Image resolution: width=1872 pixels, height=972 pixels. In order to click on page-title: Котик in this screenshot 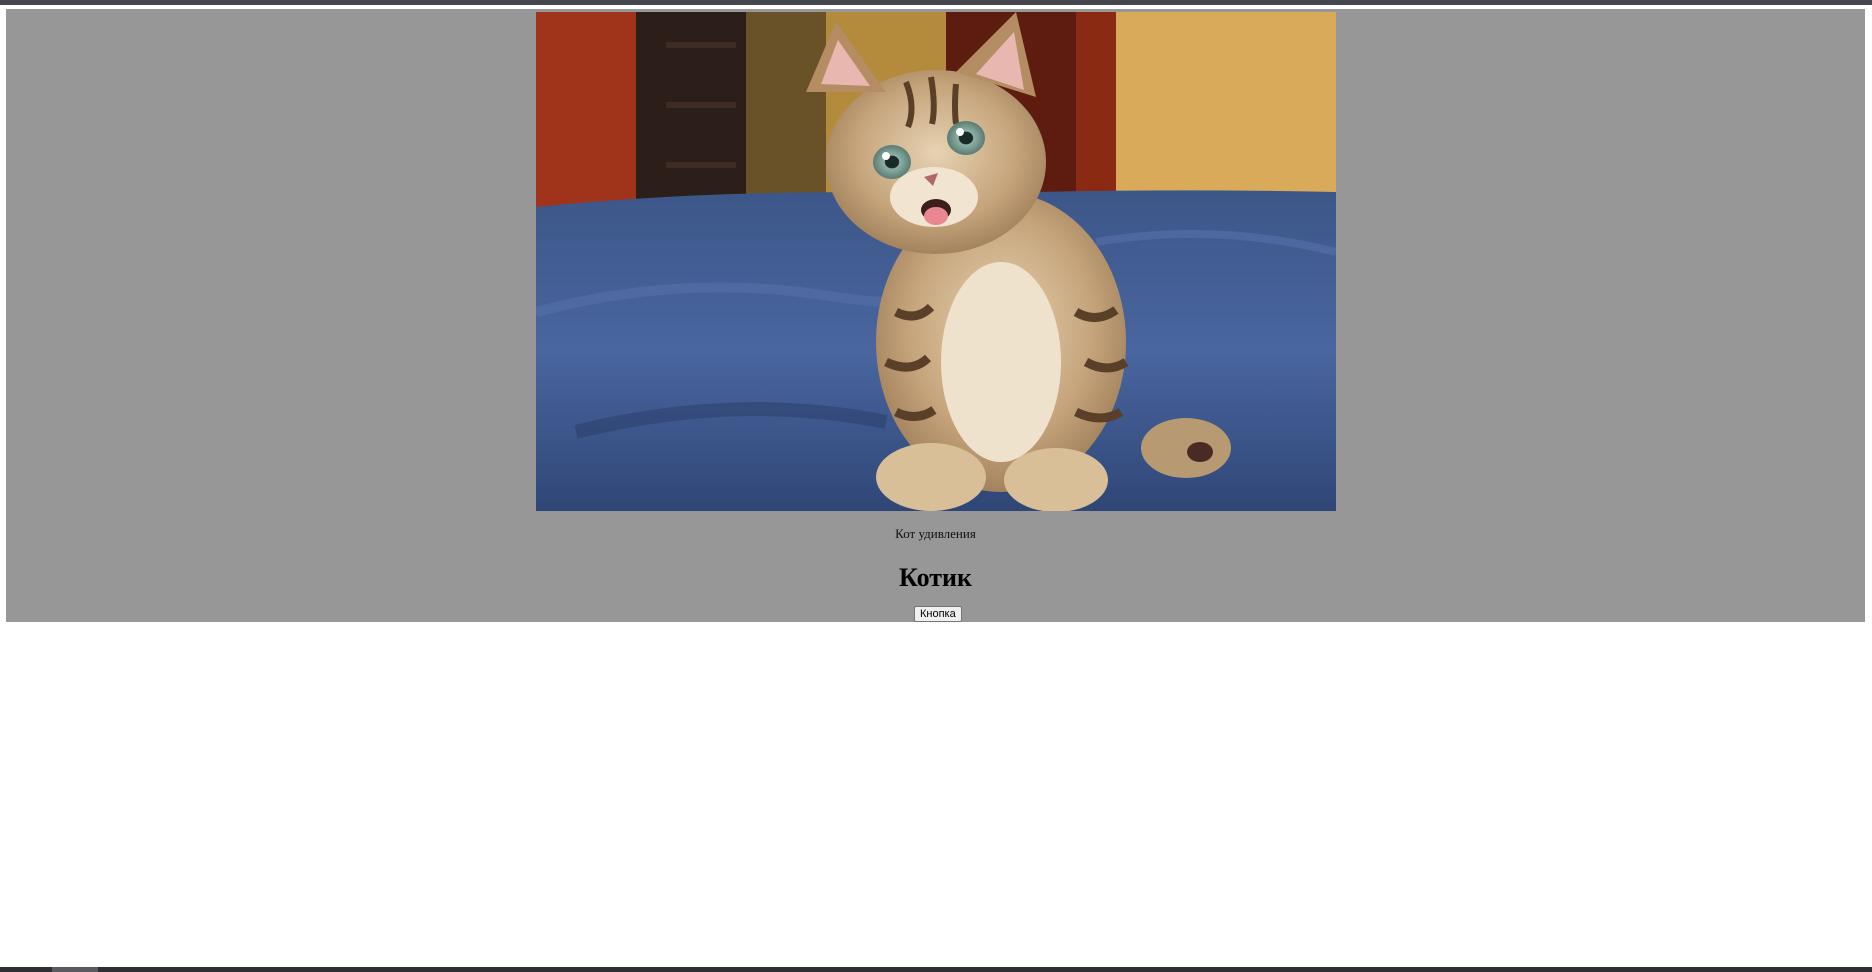, I will do `click(935, 577)`.